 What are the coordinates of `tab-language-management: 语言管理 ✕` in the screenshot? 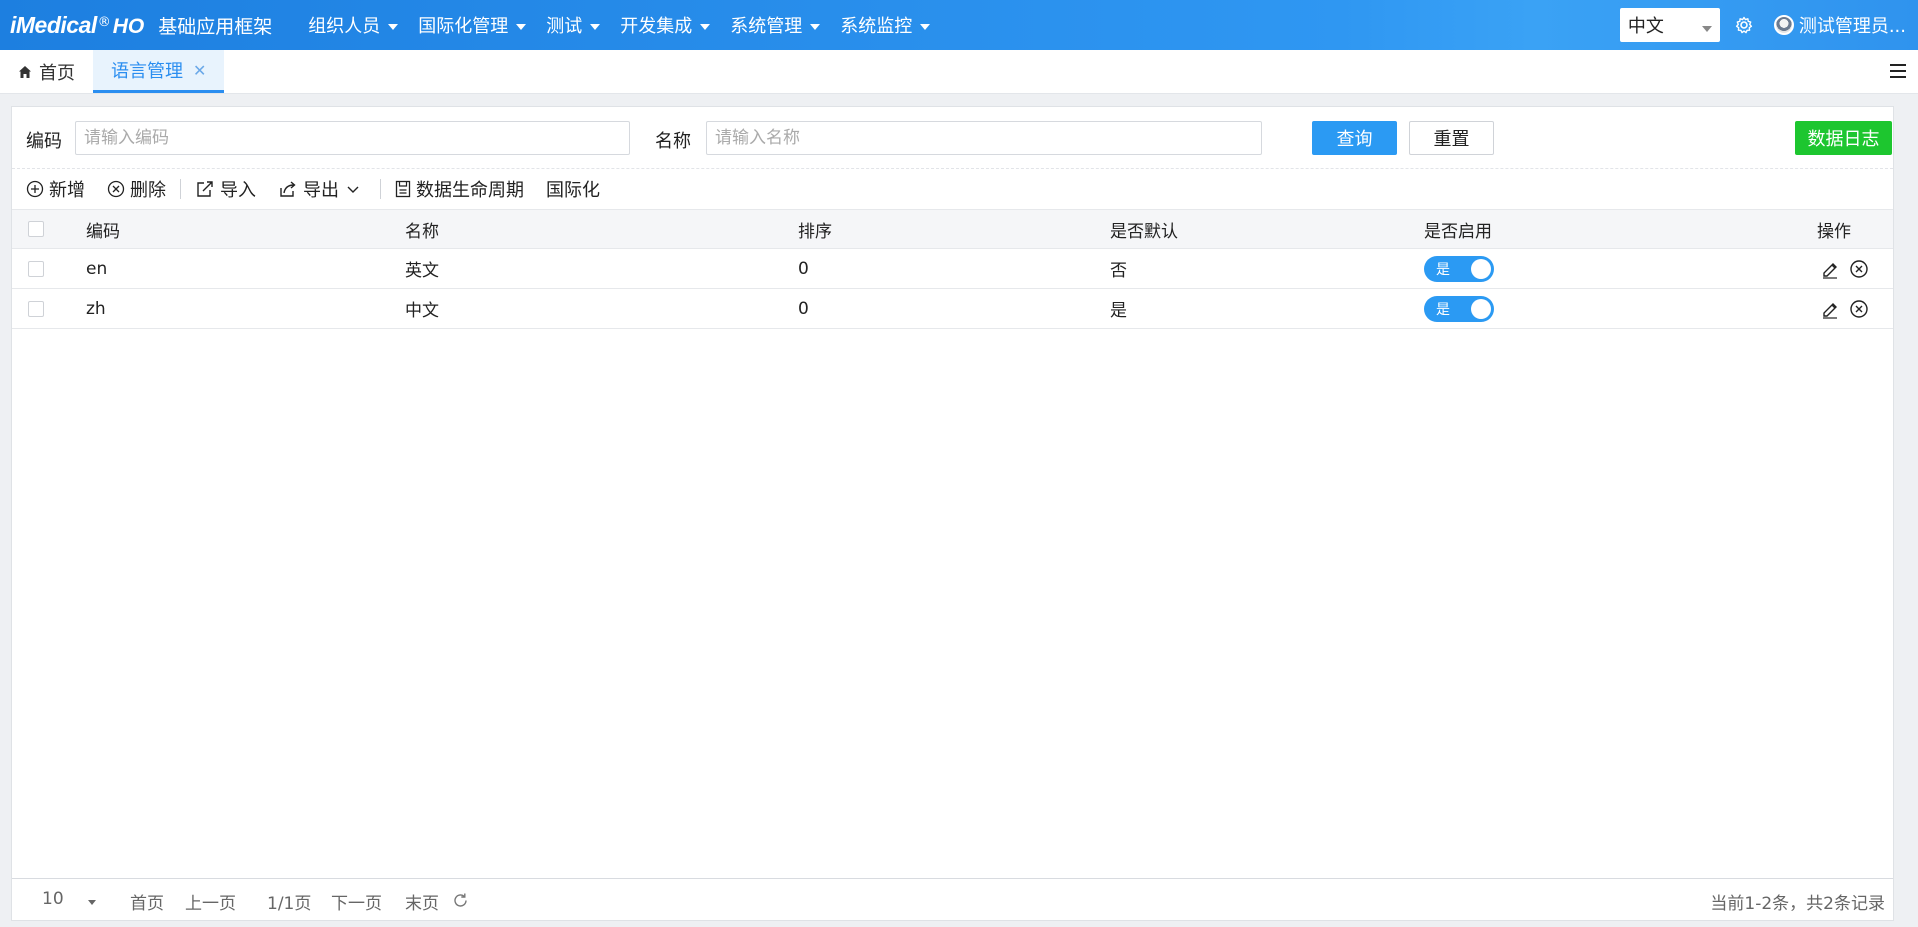 It's located at (159, 71).